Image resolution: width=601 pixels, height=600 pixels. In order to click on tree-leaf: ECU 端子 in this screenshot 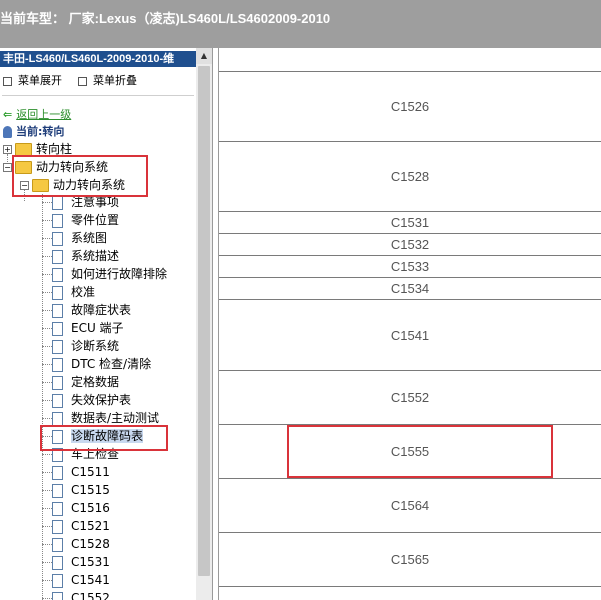, I will do `click(88, 328)`.